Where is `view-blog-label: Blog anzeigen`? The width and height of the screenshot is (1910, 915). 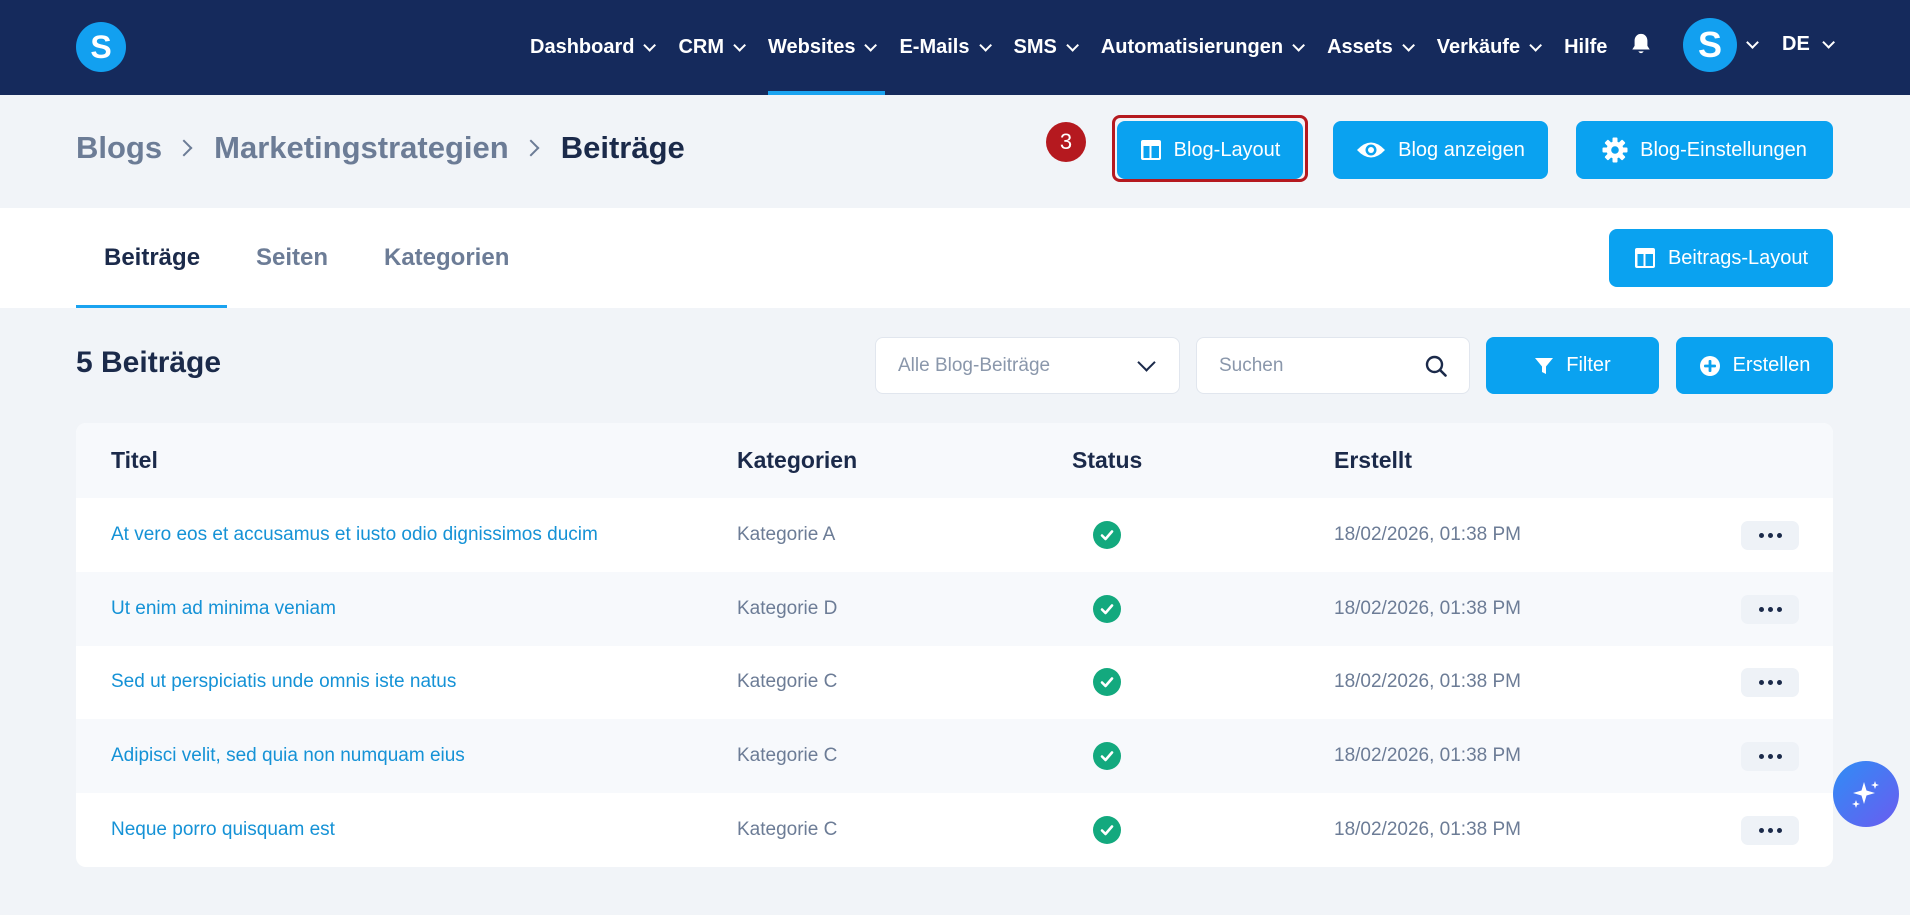 view-blog-label: Blog anzeigen is located at coordinates (1461, 149).